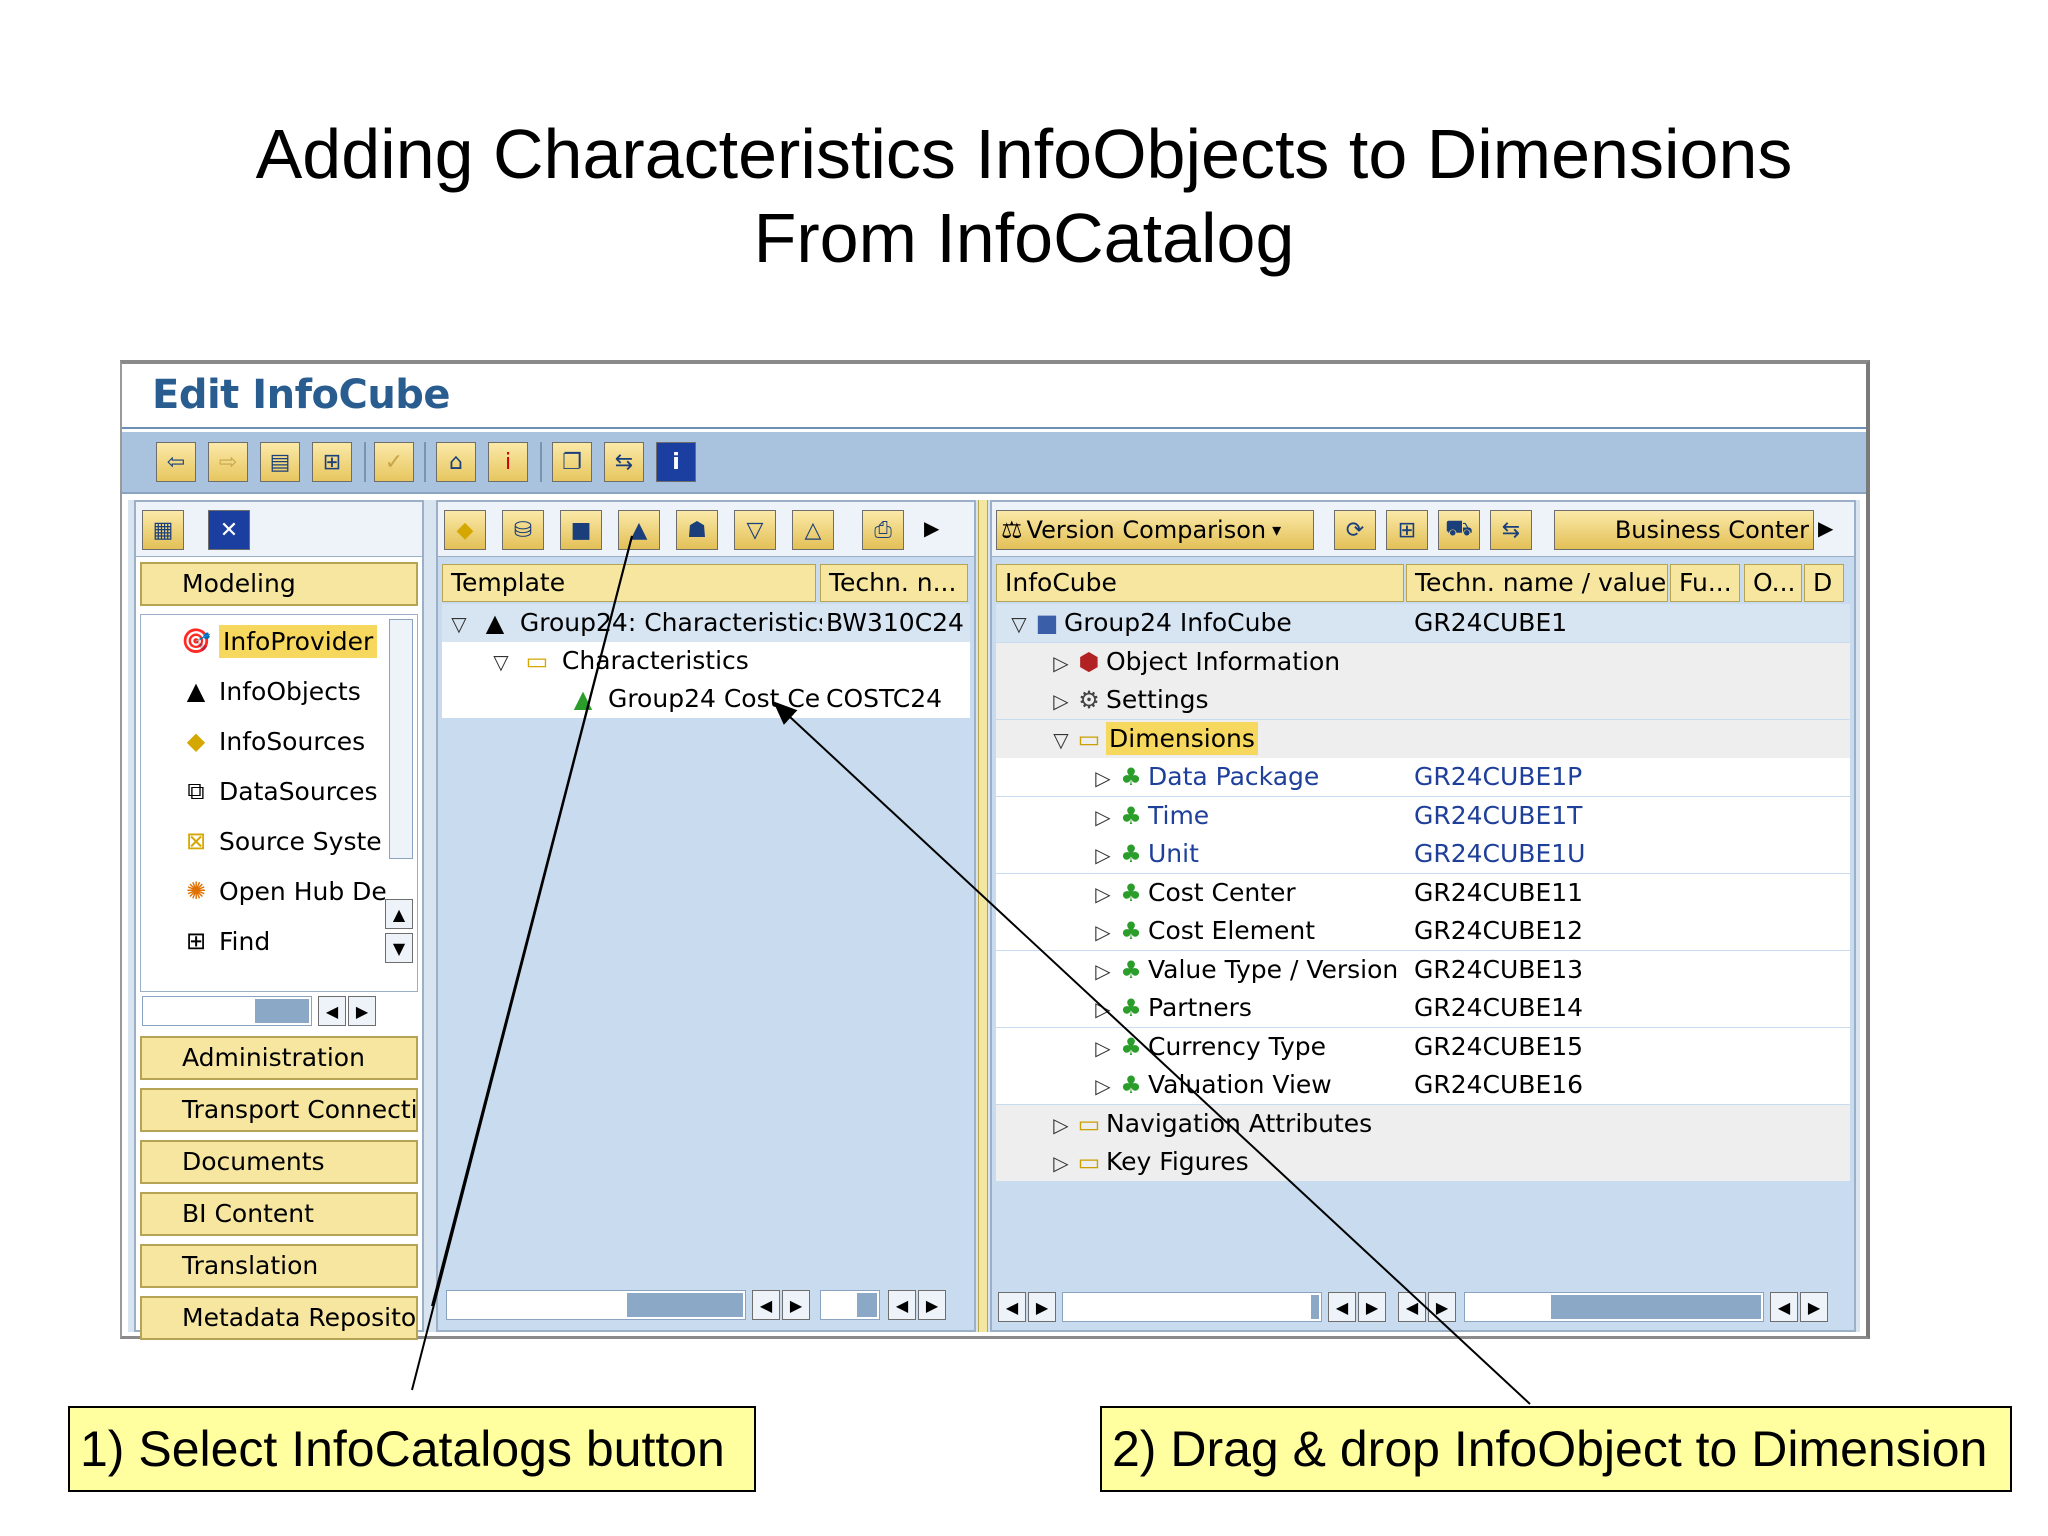 This screenshot has width=2048, height=1536. I want to click on pointer-line-step1-secondary, so click(532, 921).